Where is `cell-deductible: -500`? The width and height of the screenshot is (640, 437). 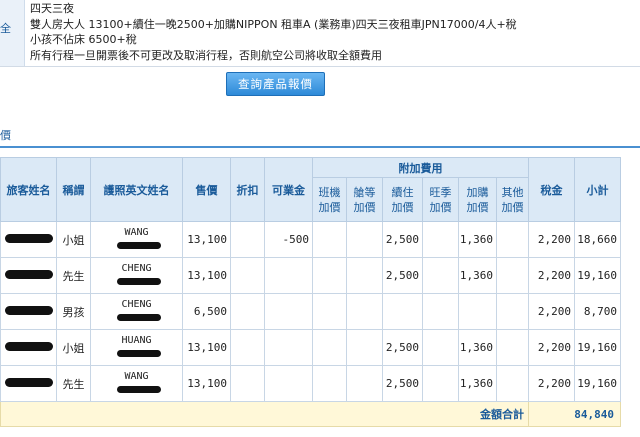 cell-deductible: -500 is located at coordinates (288, 239).